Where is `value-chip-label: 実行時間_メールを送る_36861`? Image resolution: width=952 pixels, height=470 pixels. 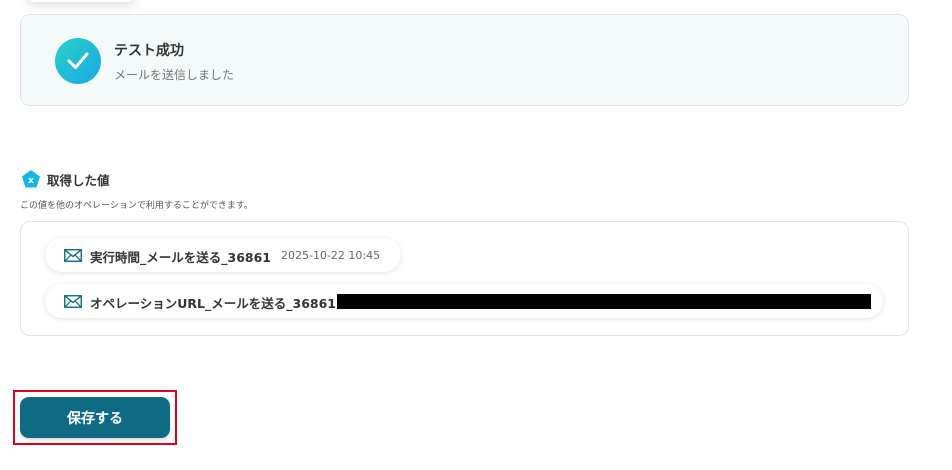 value-chip-label: 実行時間_メールを送る_36861 is located at coordinates (180, 257).